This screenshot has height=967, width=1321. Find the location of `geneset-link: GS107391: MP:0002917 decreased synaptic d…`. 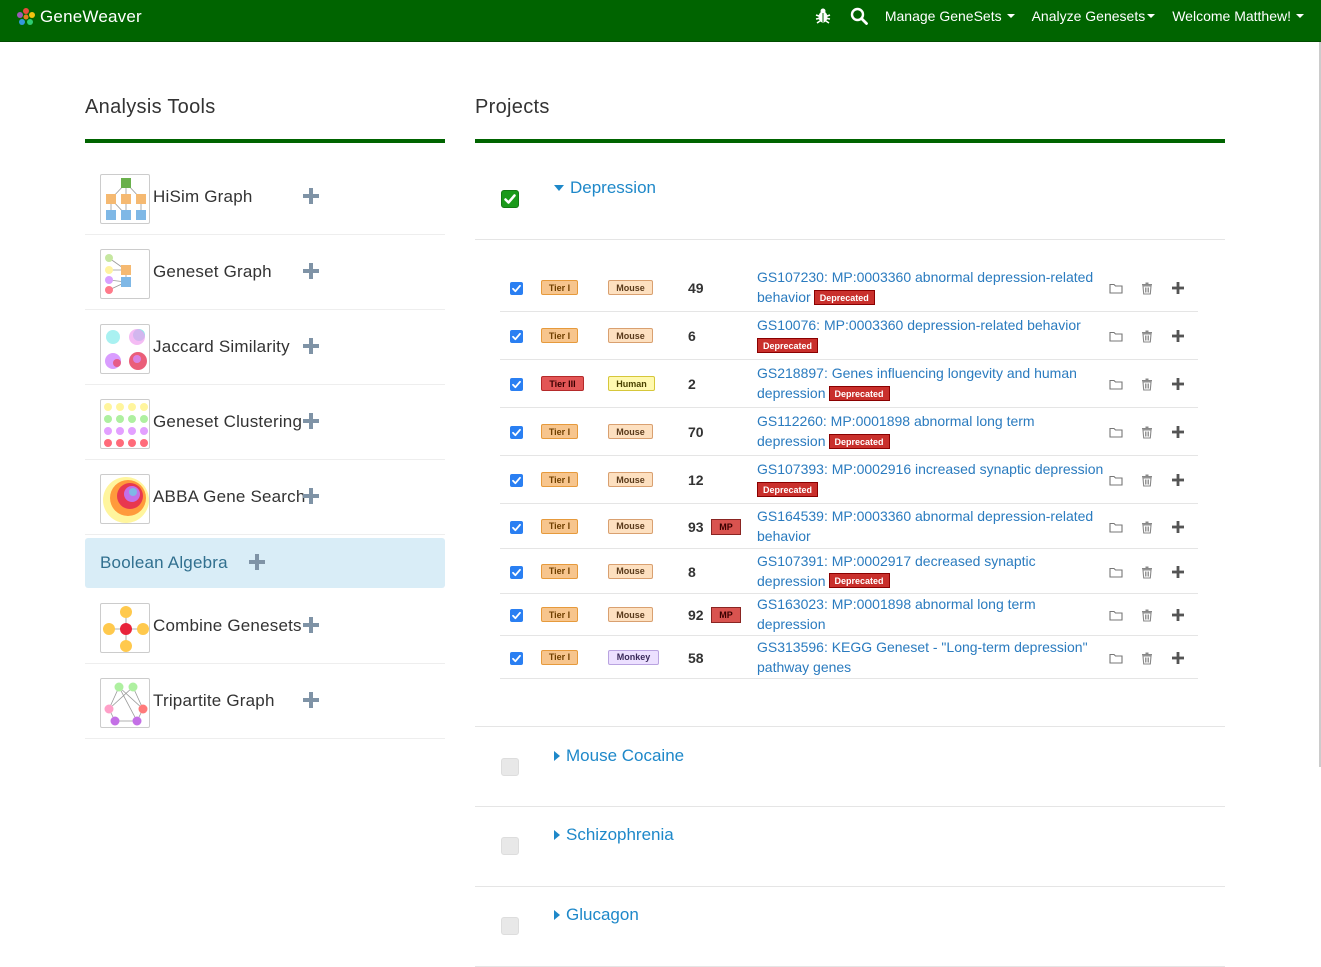

geneset-link: GS107391: MP:0002917 decreased synaptic d… is located at coordinates (933, 571).